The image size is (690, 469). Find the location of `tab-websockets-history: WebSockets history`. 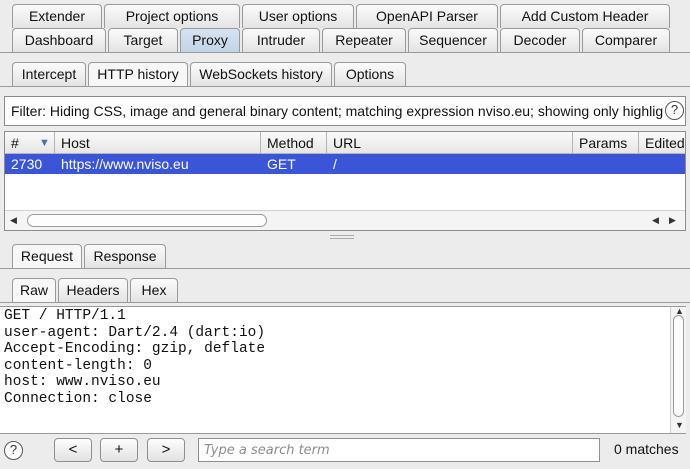

tab-websockets-history: WebSockets history is located at coordinates (261, 74).